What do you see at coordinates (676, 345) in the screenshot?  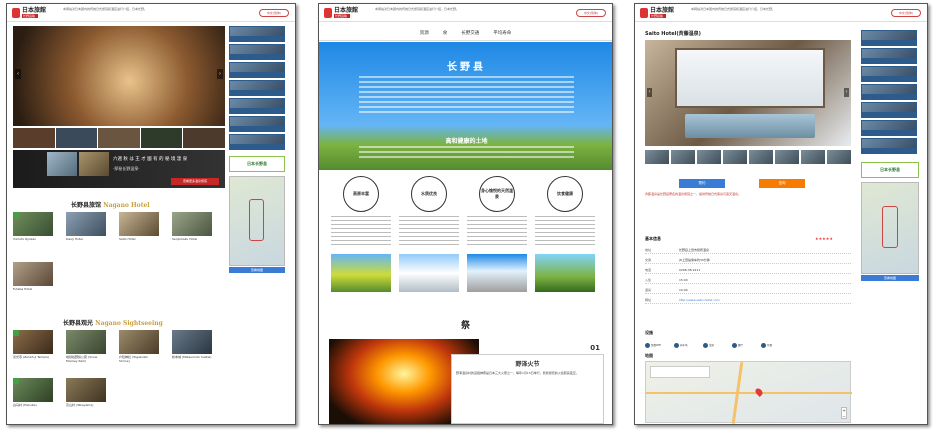 I see `parking-icon` at bounding box center [676, 345].